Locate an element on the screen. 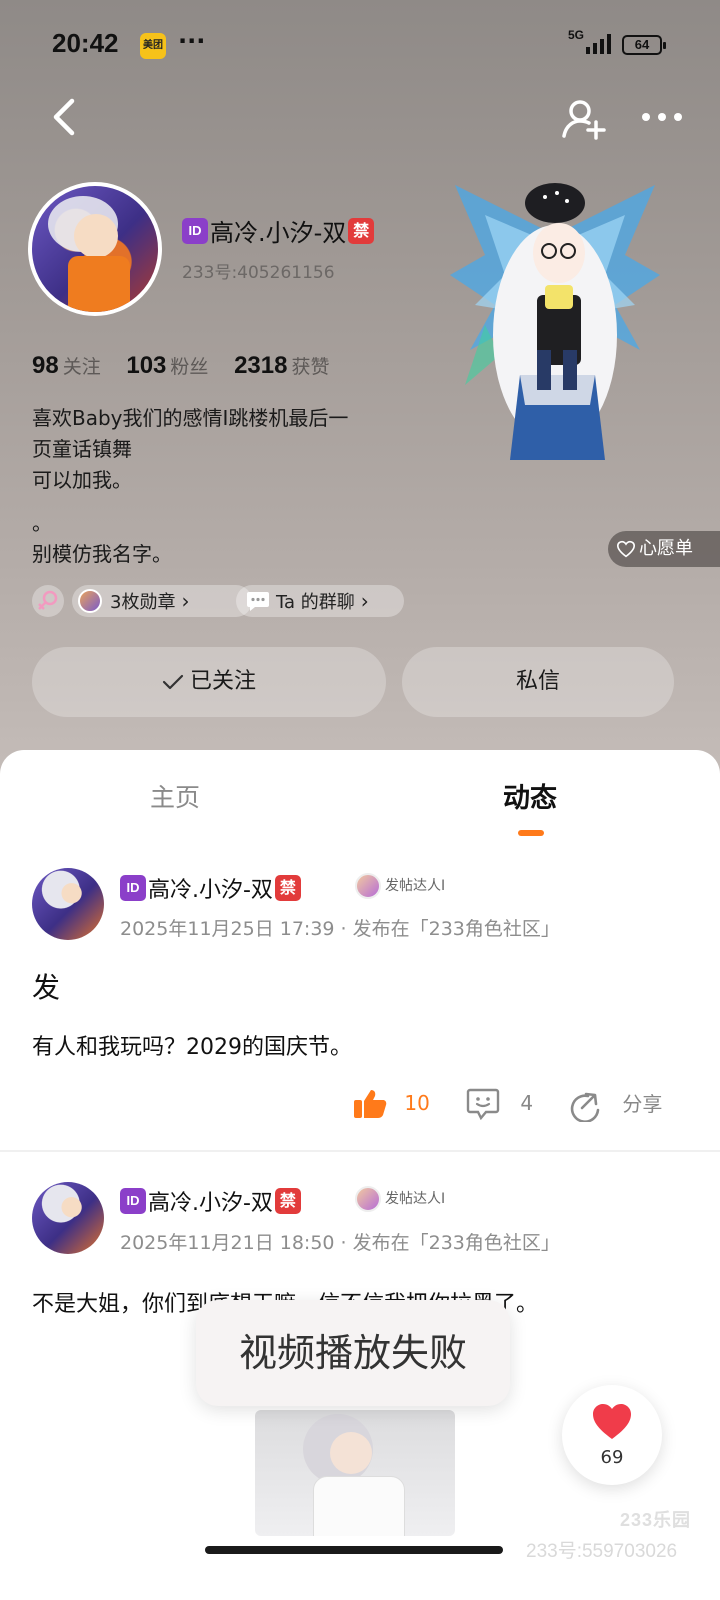 The image size is (720, 1600). home-indicator is located at coordinates (354, 1550).